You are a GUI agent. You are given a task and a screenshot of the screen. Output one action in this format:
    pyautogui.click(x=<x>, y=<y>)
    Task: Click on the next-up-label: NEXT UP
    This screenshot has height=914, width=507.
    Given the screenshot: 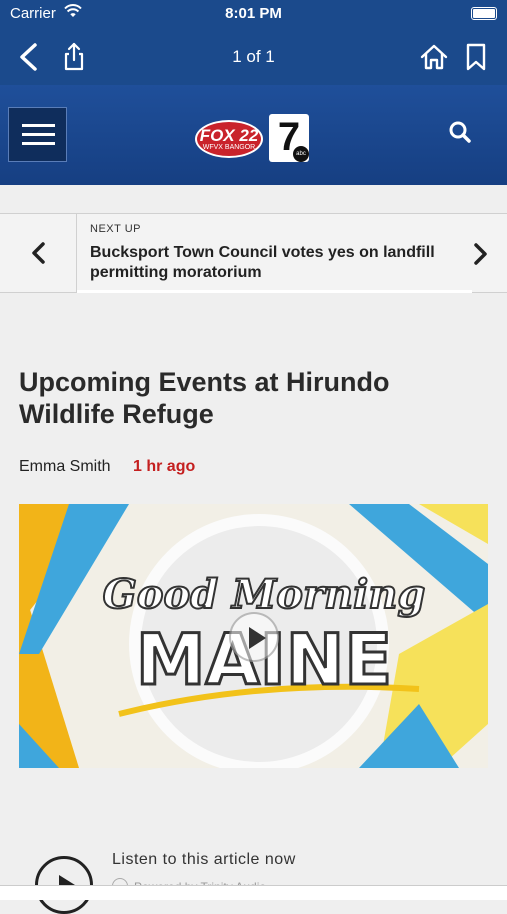 What is the action you would take?
    pyautogui.click(x=115, y=229)
    